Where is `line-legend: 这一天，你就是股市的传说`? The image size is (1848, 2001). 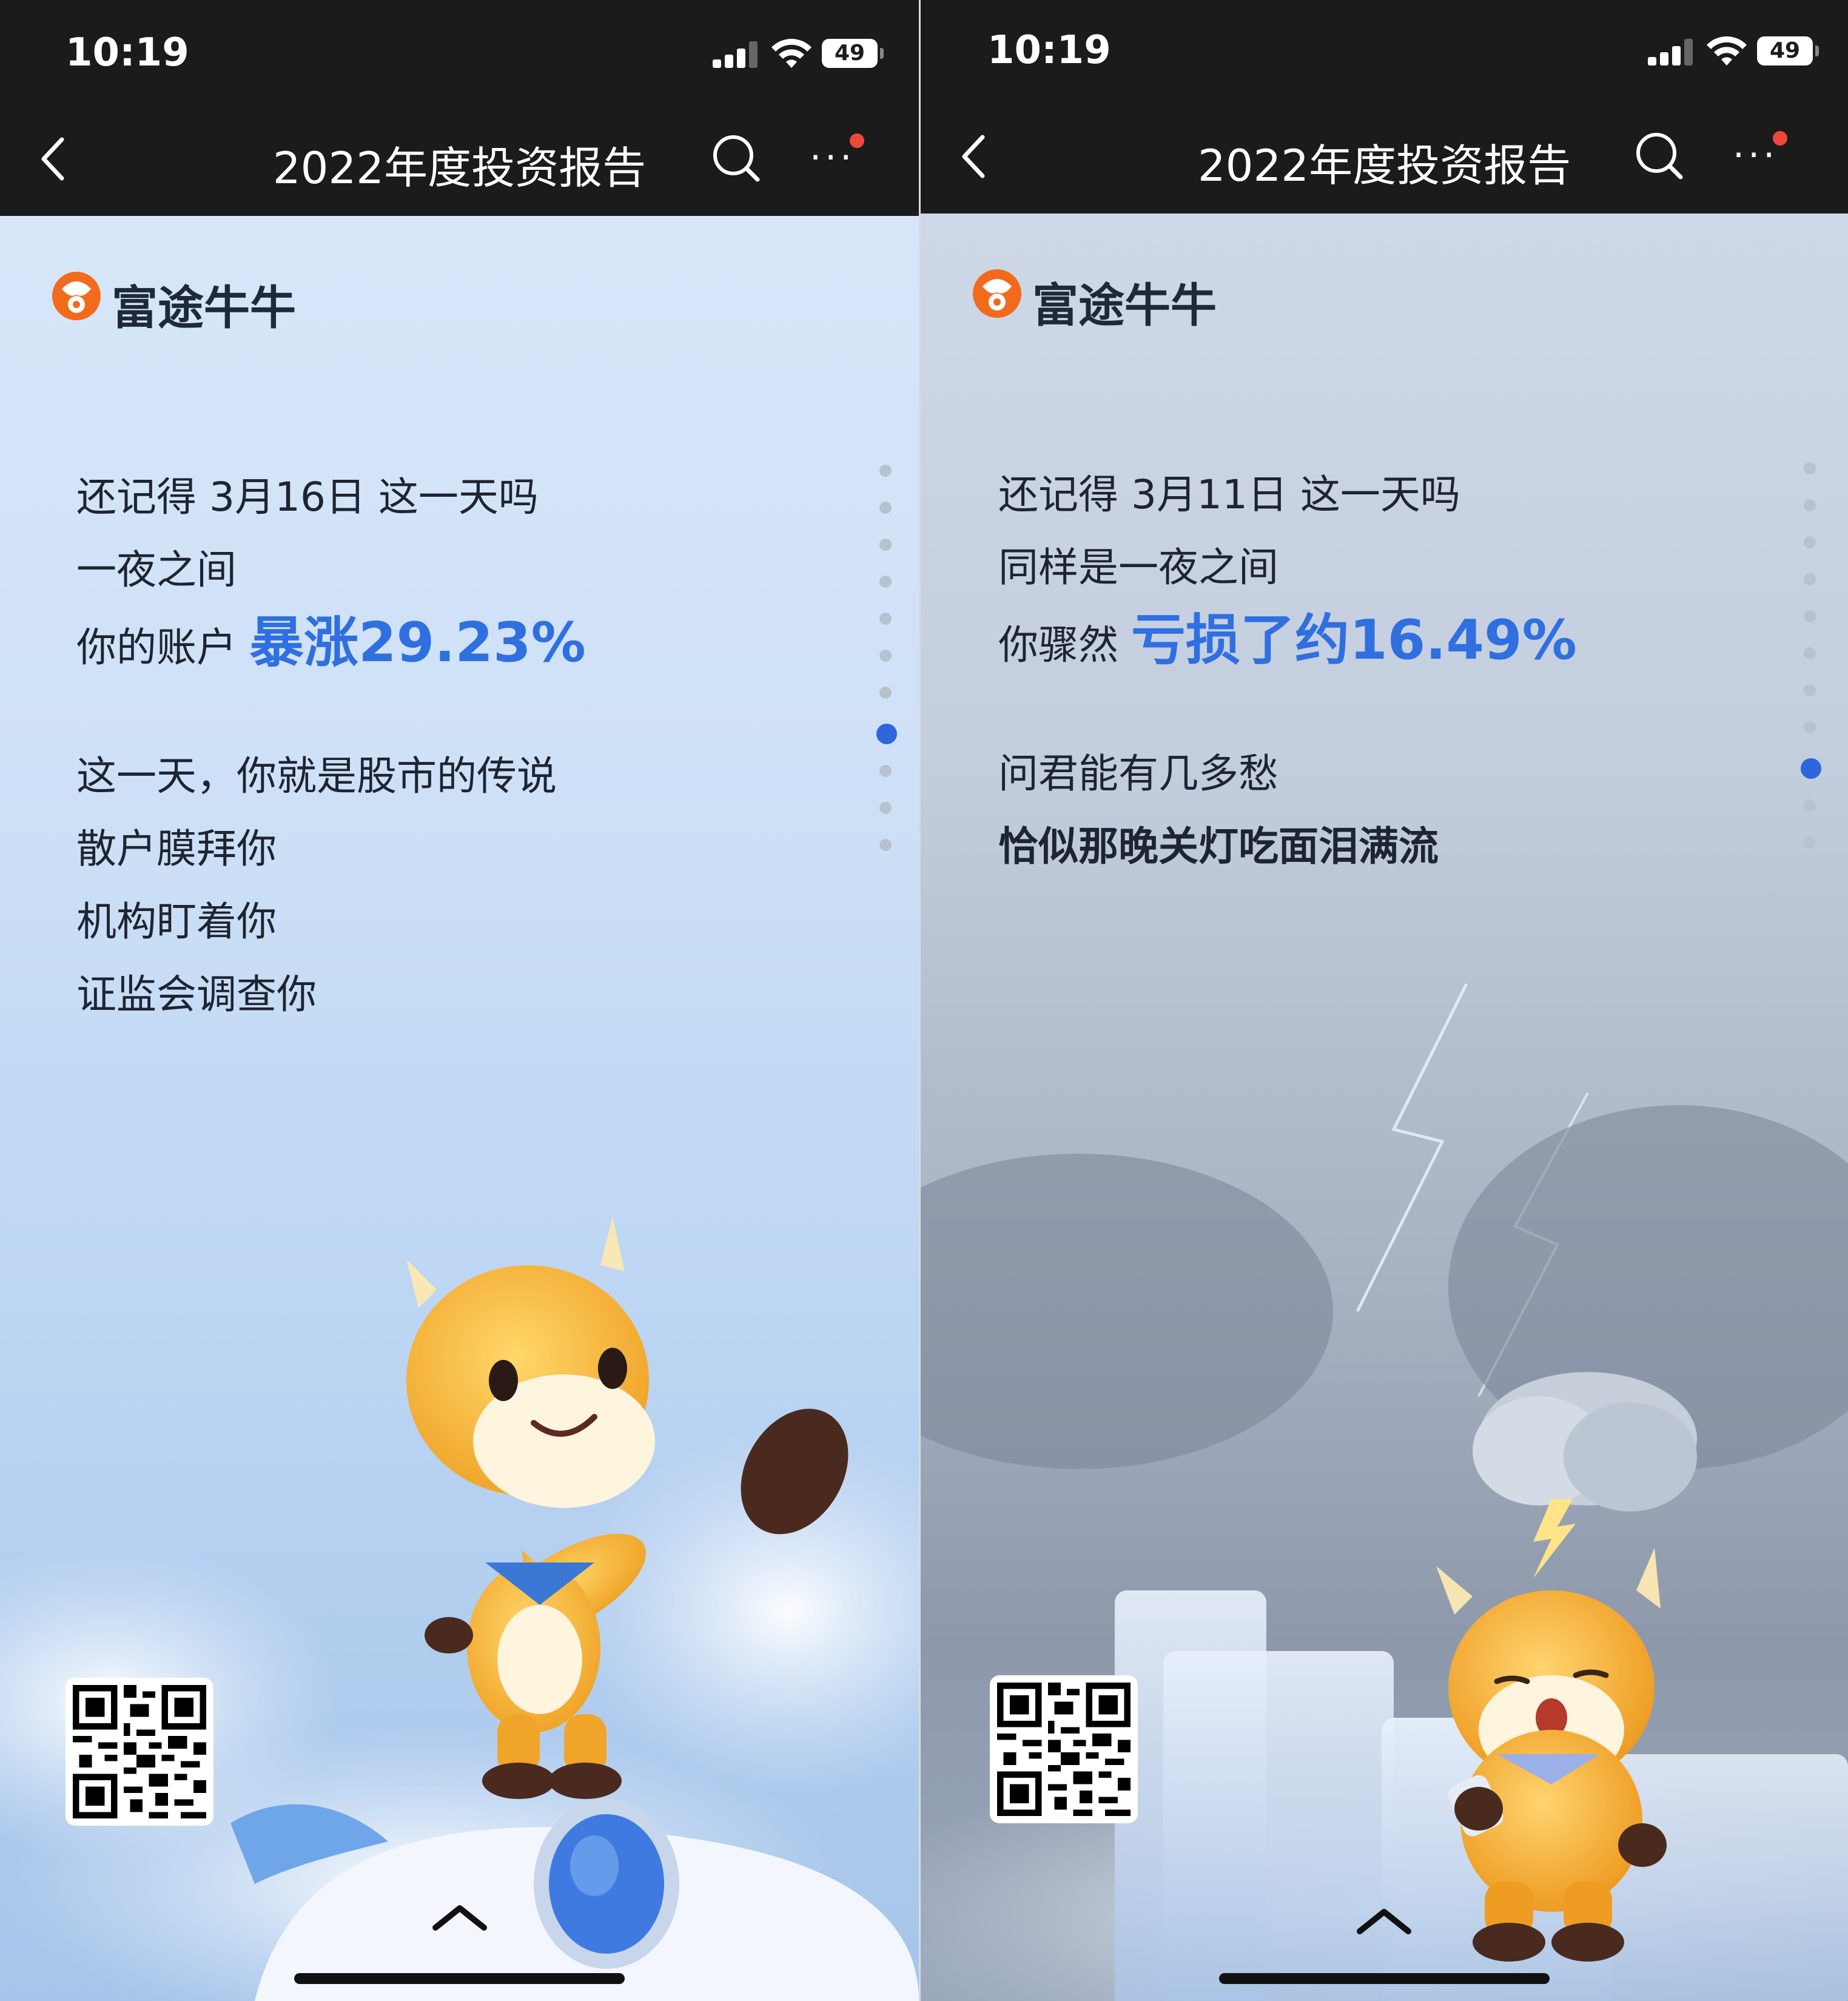 line-legend: 这一天，你就是股市的传说 is located at coordinates (316, 776).